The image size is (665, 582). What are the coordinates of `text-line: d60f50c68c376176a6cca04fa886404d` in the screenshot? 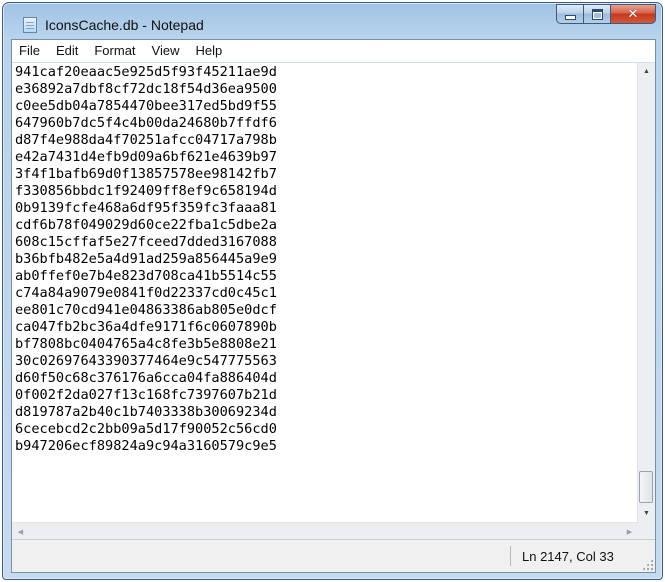 It's located at (146, 378).